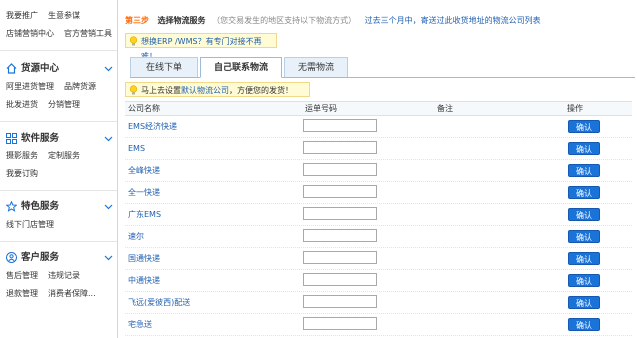 The width and height of the screenshot is (637, 338). What do you see at coordinates (30, 87) in the screenshot?
I see `sidebar-link: 阿里进货管理` at bounding box center [30, 87].